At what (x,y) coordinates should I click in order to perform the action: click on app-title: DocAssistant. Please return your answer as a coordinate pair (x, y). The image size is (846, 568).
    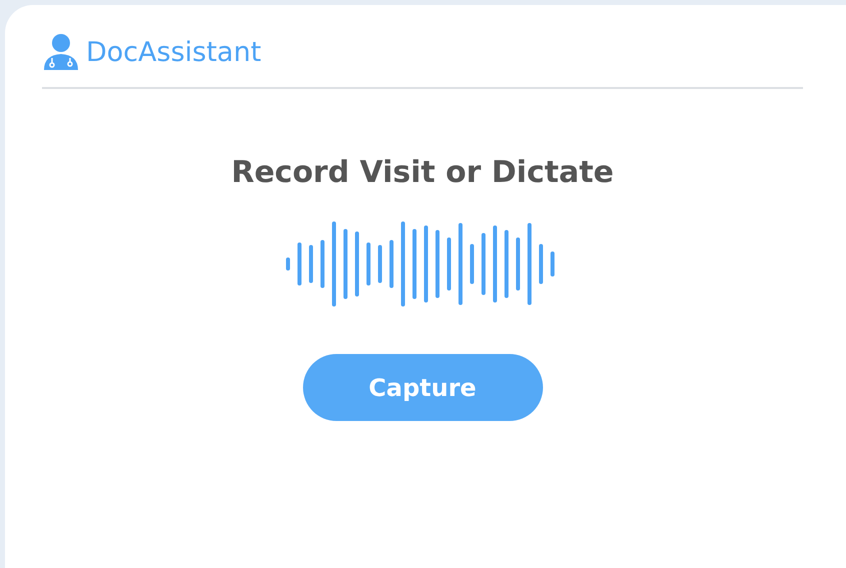
    Looking at the image, I should click on (174, 52).